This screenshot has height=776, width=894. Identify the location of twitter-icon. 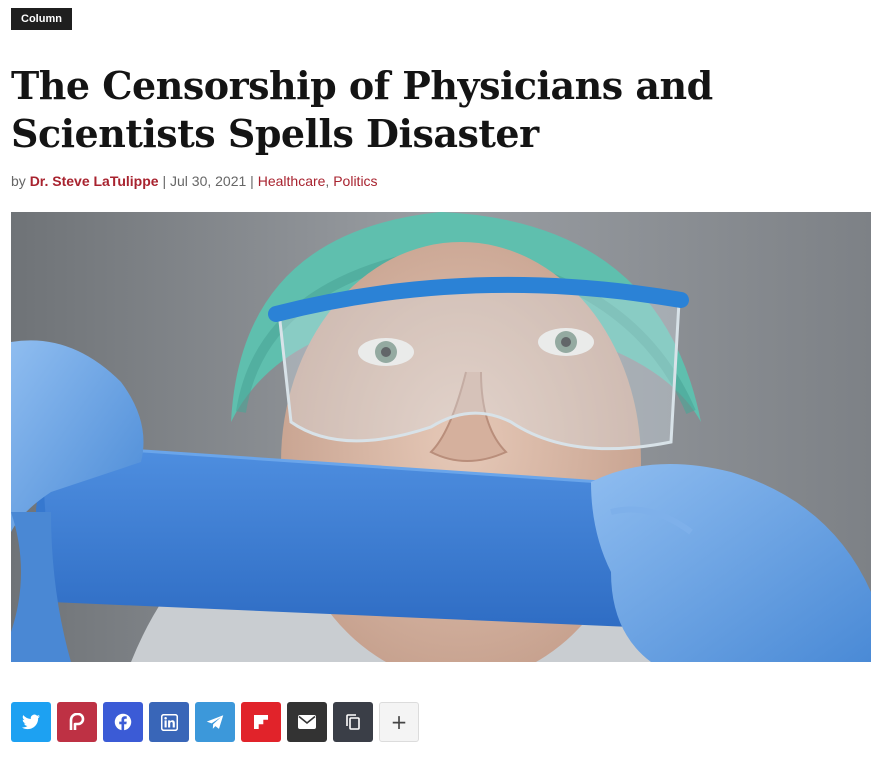
(31, 722).